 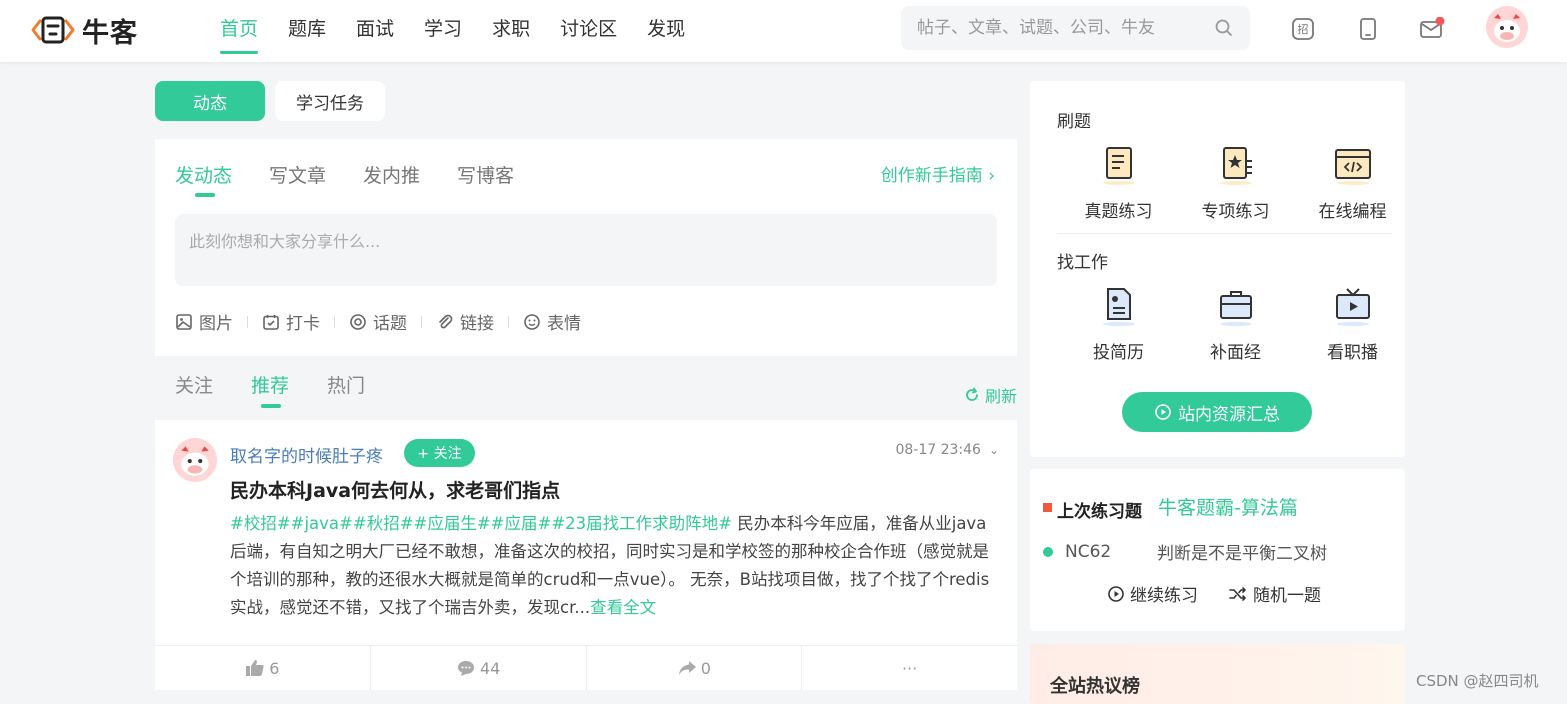 What do you see at coordinates (1352, 212) in the screenshot?
I see `practice-online-coding-label: 在线编程` at bounding box center [1352, 212].